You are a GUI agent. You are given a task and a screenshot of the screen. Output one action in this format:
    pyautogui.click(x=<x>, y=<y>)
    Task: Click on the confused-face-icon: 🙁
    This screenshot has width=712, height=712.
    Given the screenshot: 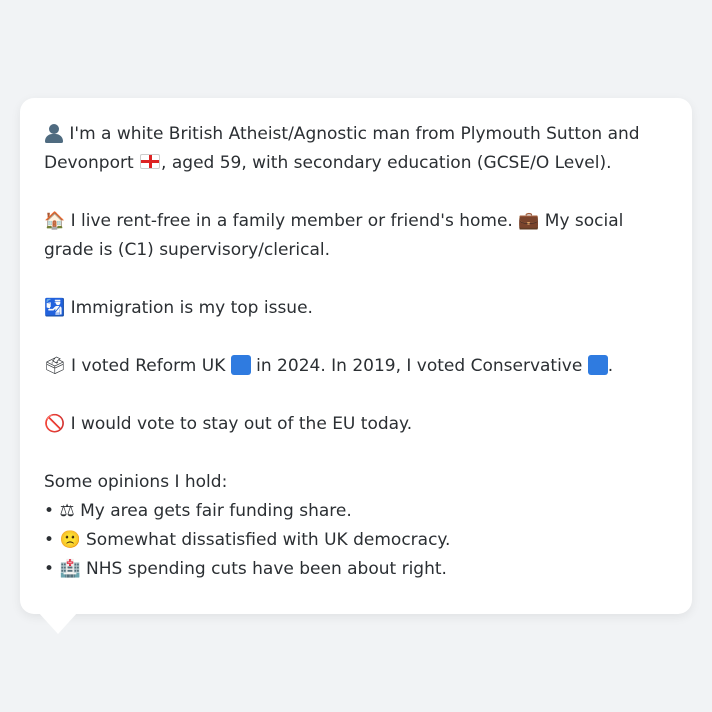 What is the action you would take?
    pyautogui.click(x=70, y=540)
    